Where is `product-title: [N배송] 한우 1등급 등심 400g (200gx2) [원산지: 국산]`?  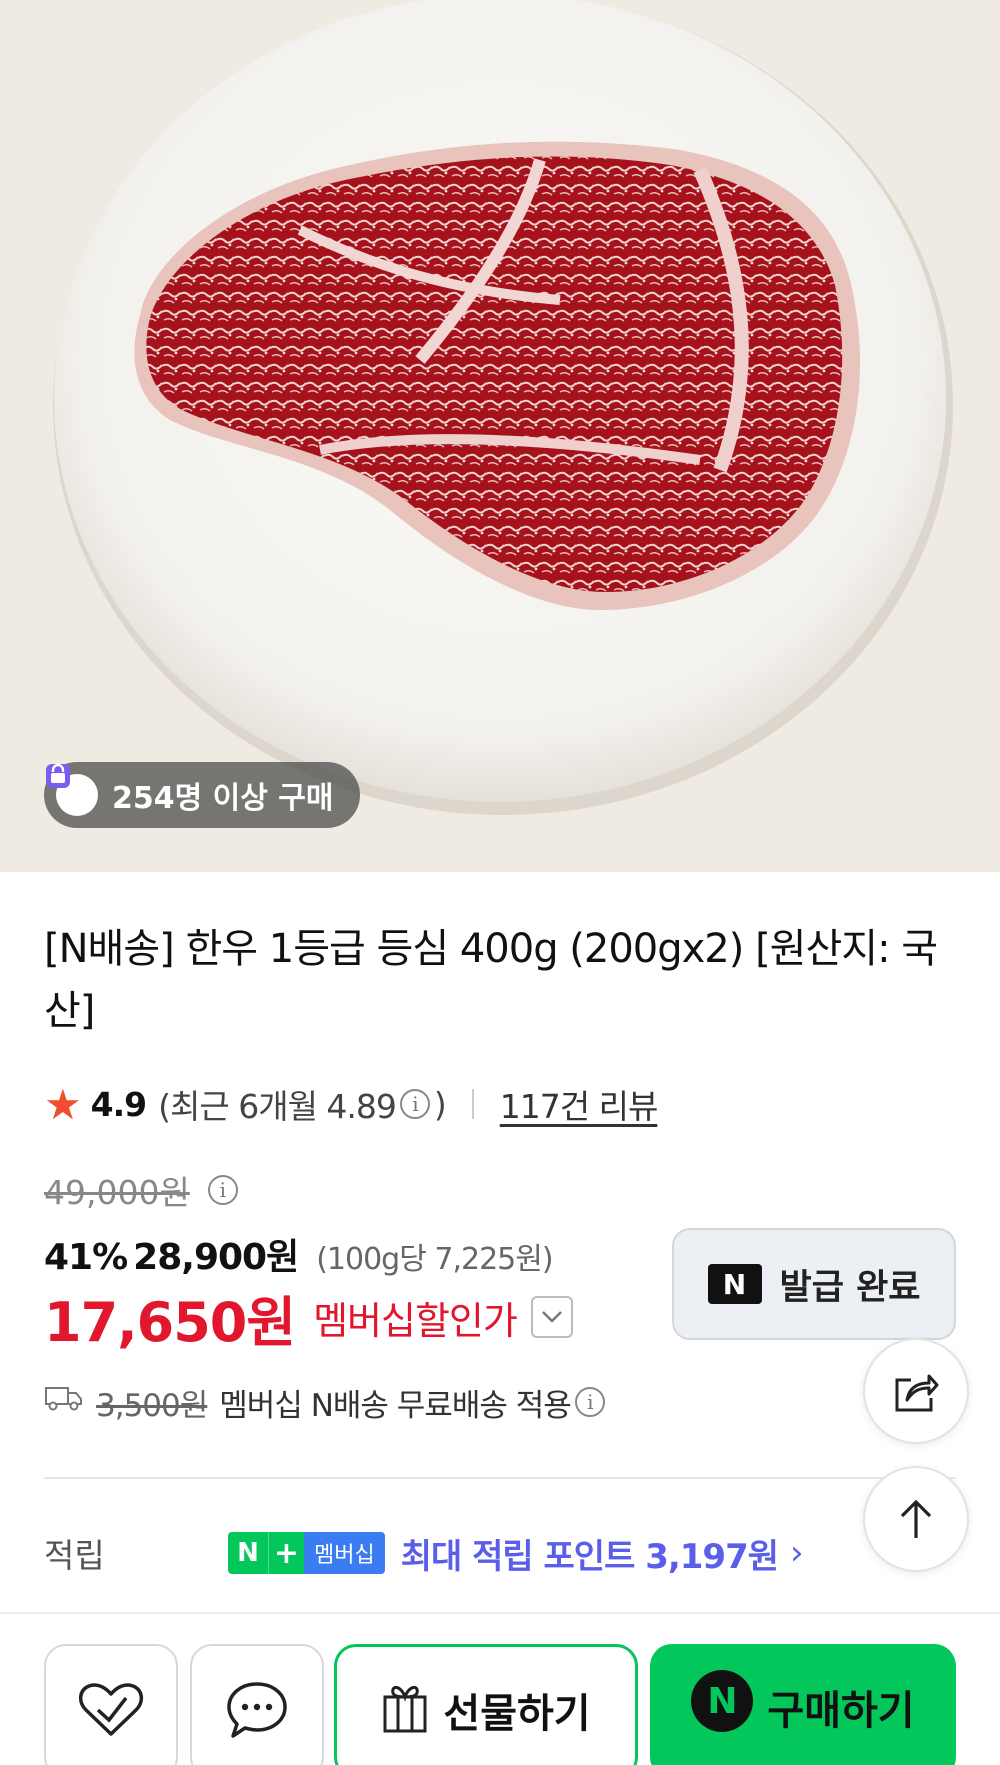 product-title: [N배송] 한우 1등급 등심 400g (200gx2) [원산지: 국산] is located at coordinates (491, 980).